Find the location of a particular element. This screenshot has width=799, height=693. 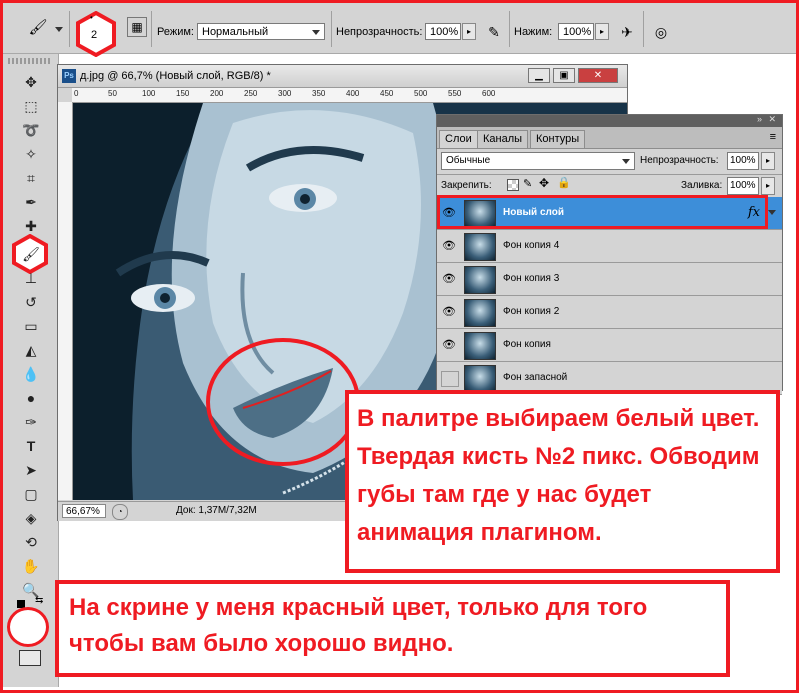

tablet-size-icon: ◎ is located at coordinates (661, 32).